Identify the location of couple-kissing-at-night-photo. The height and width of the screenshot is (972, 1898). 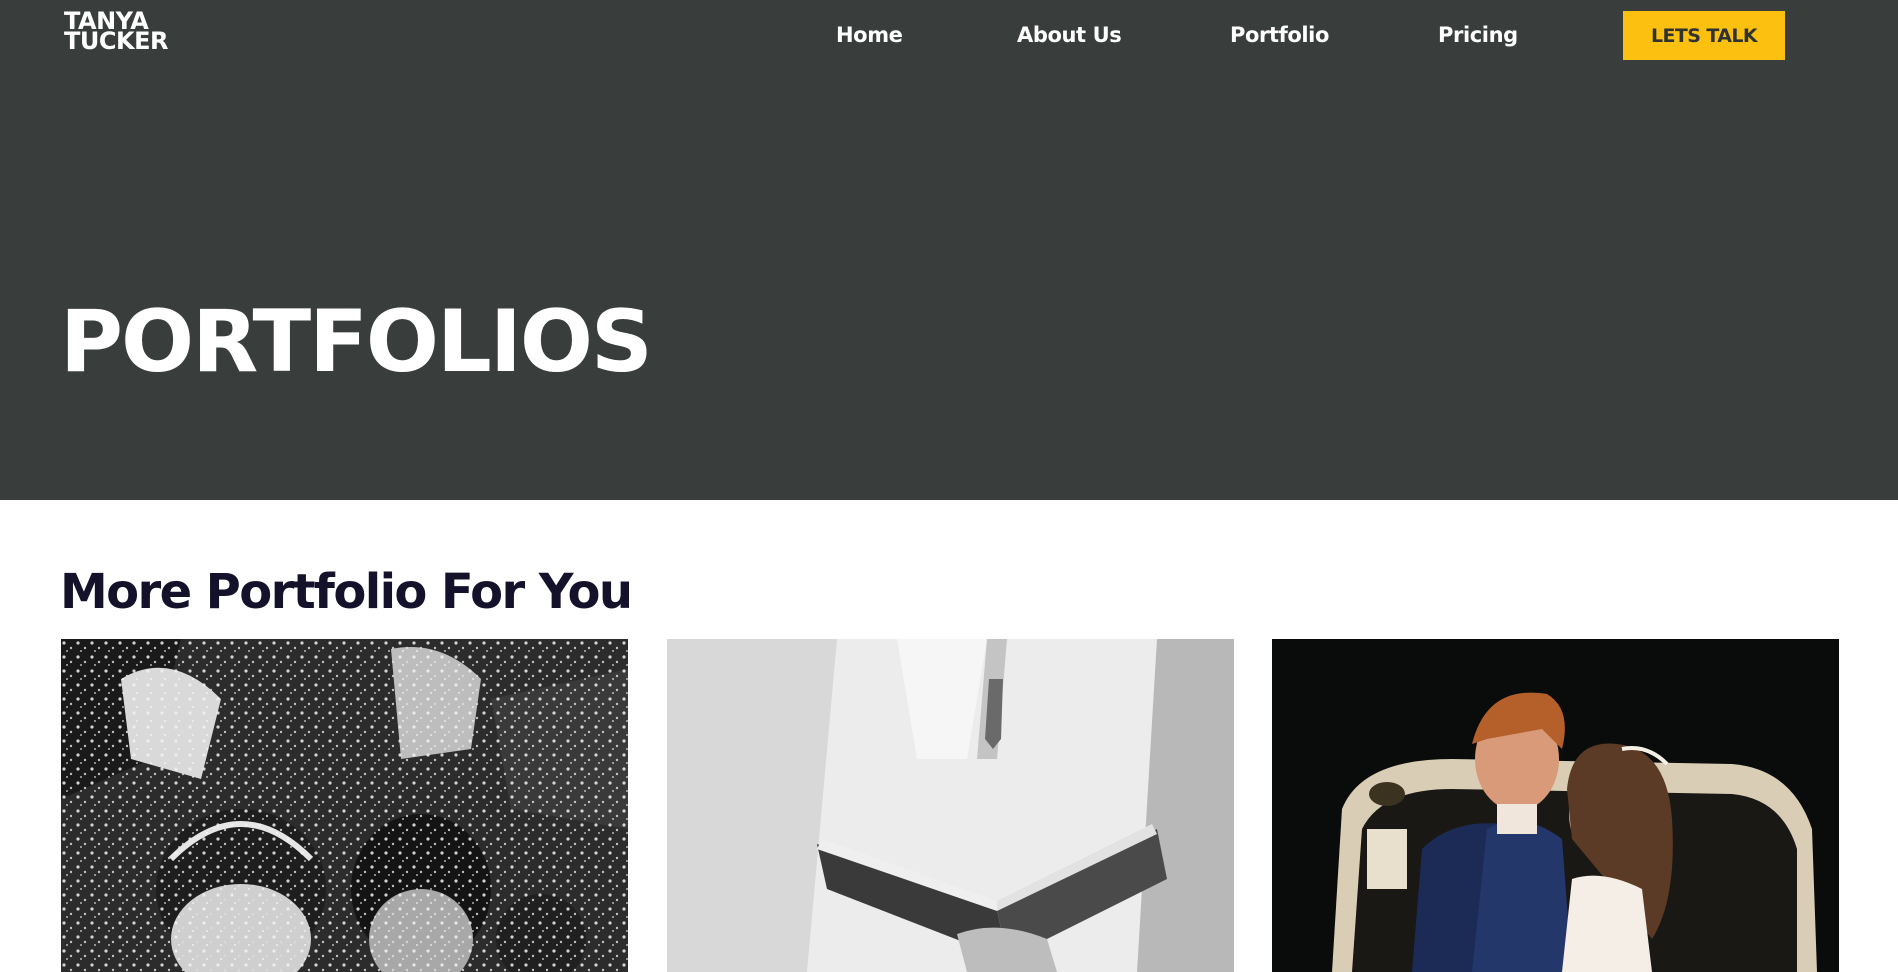
(1555, 805).